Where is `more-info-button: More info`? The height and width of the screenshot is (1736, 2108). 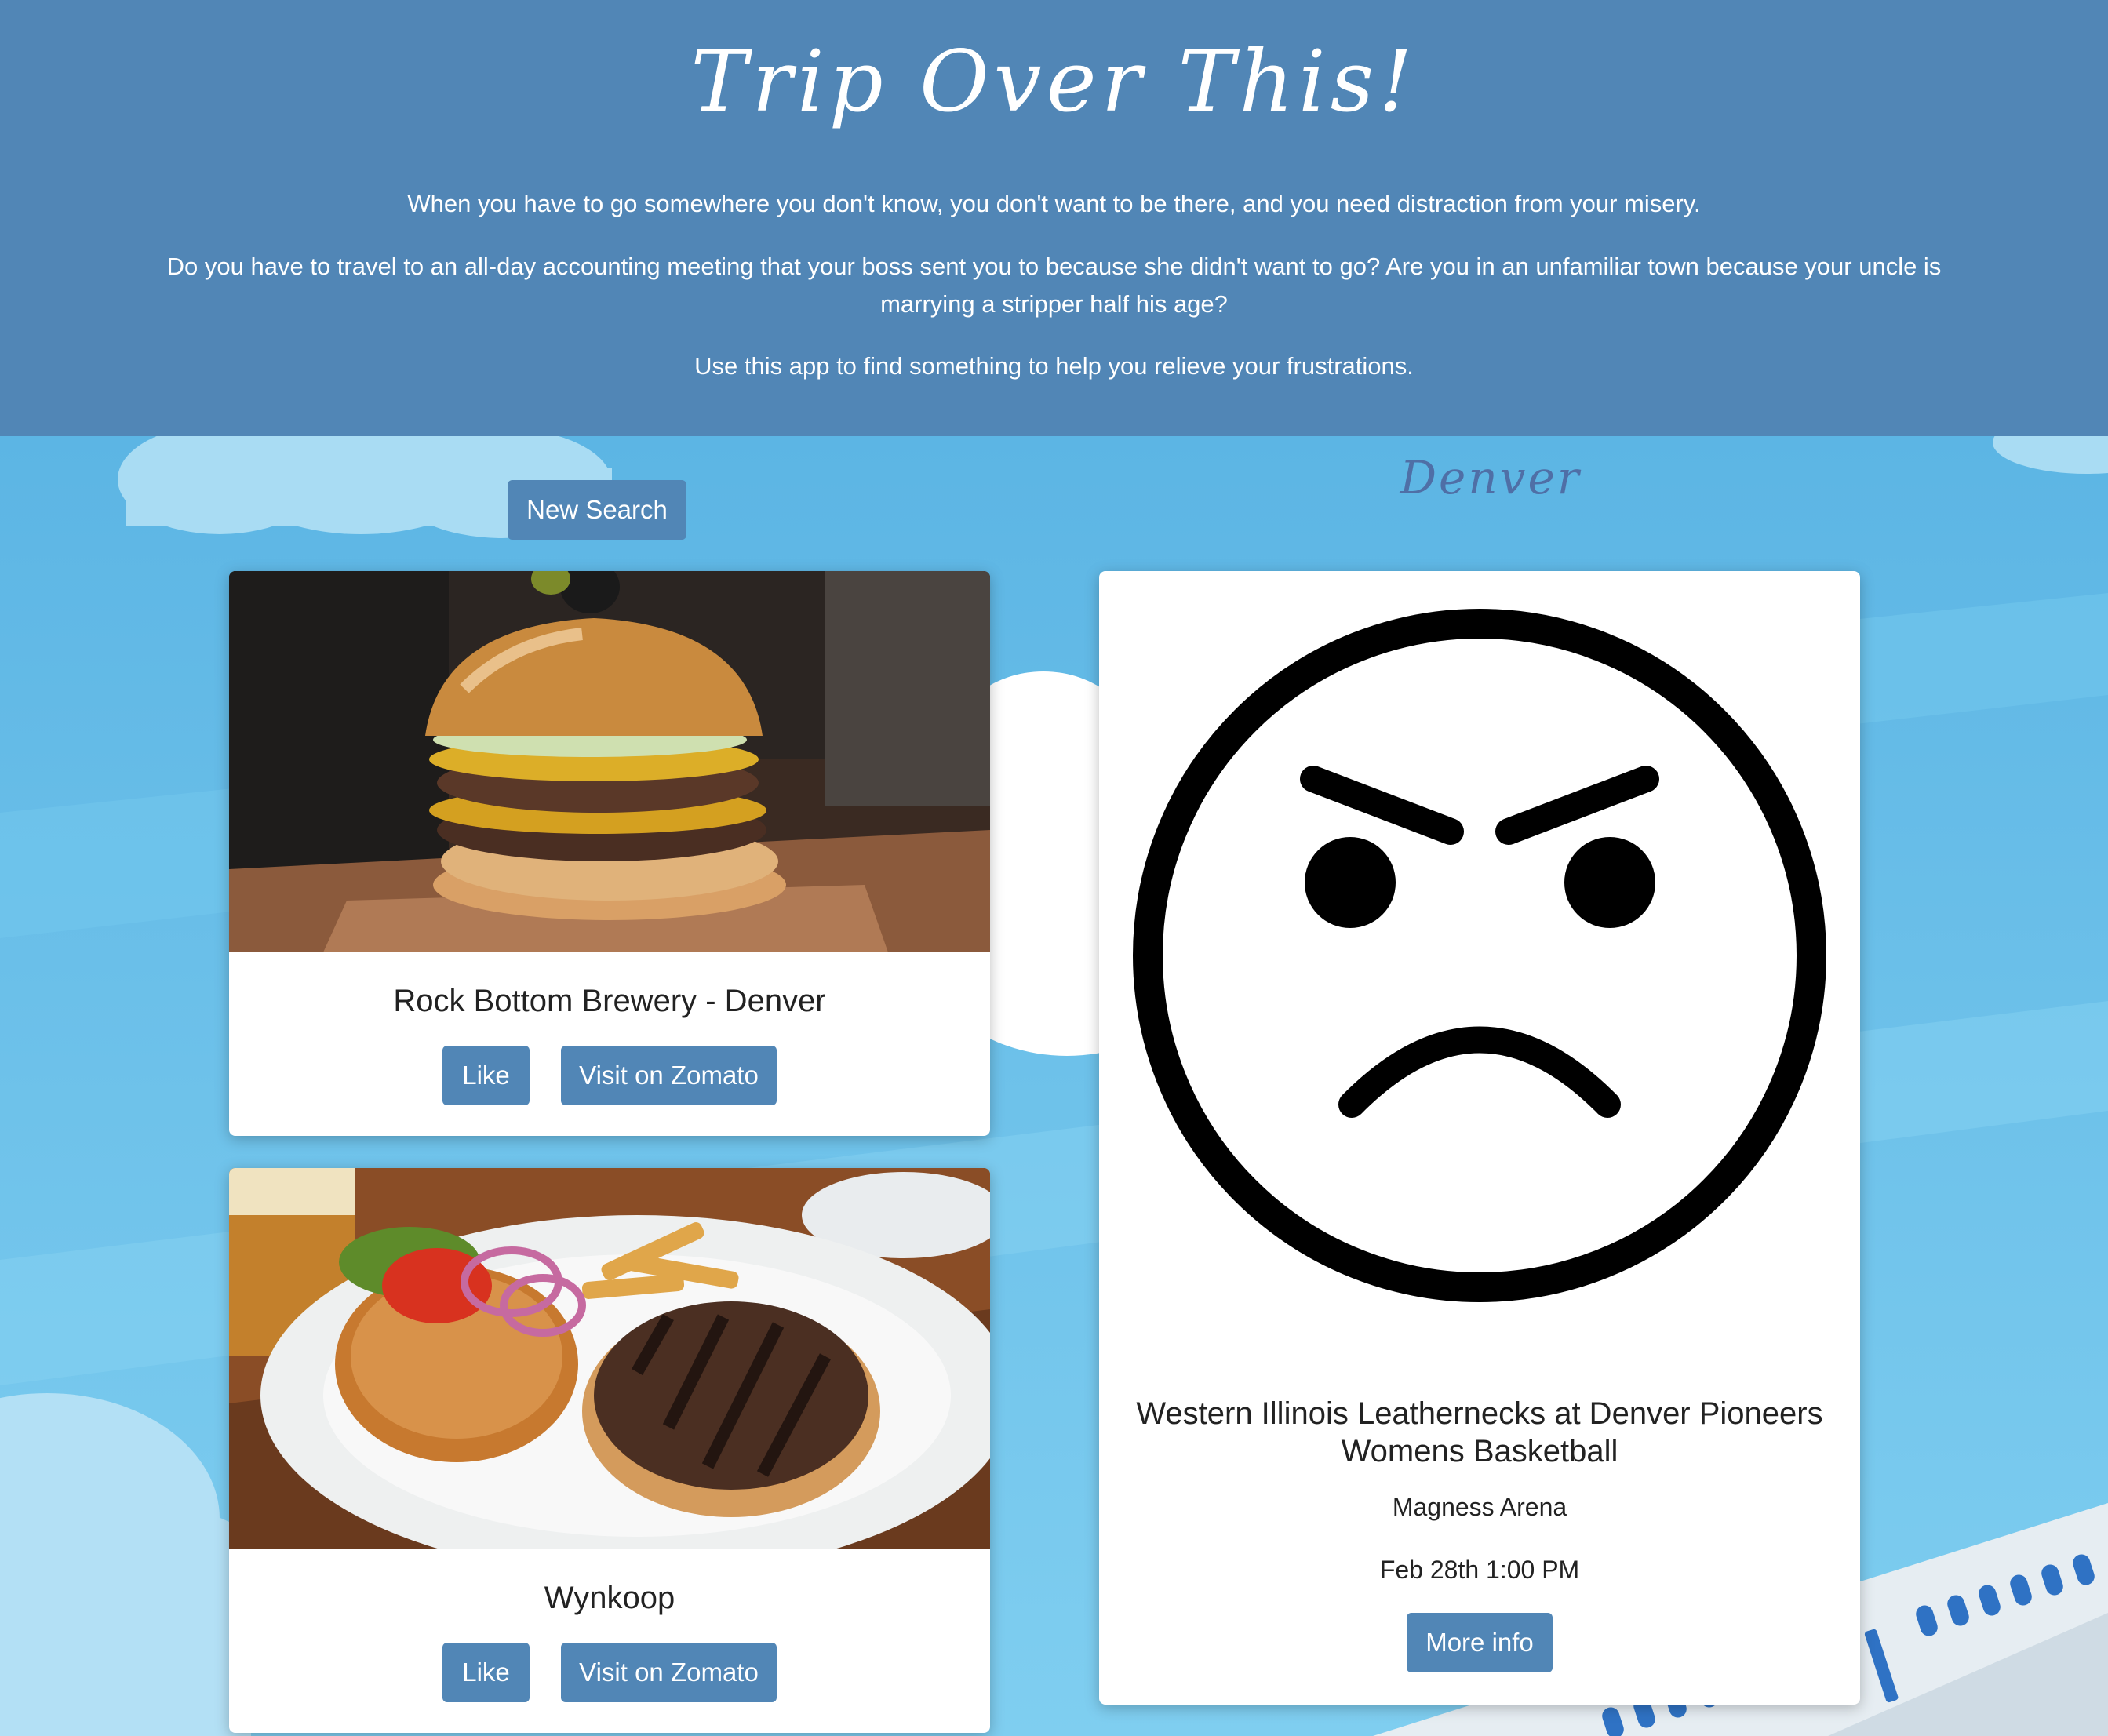
more-info-button: More info is located at coordinates (1480, 1642).